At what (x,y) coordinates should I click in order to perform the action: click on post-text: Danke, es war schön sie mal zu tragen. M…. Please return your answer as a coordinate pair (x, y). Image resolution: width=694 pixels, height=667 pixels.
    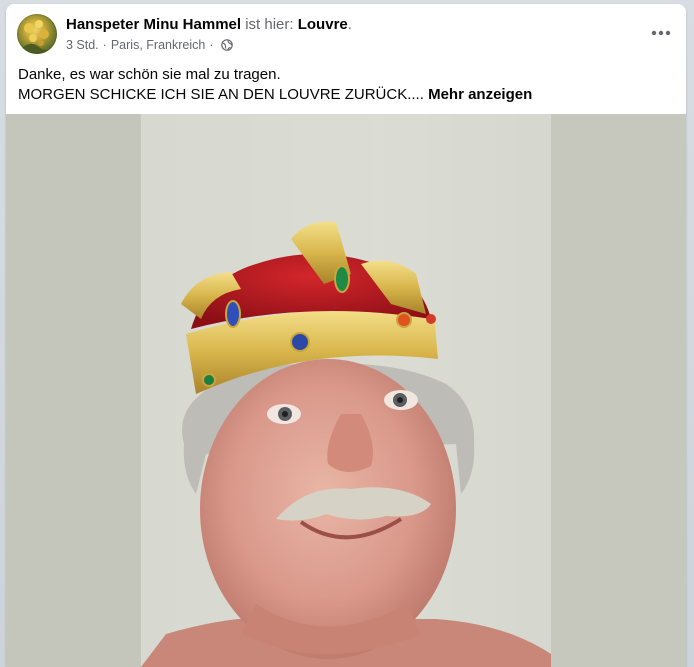
    Looking at the image, I should click on (346, 85).